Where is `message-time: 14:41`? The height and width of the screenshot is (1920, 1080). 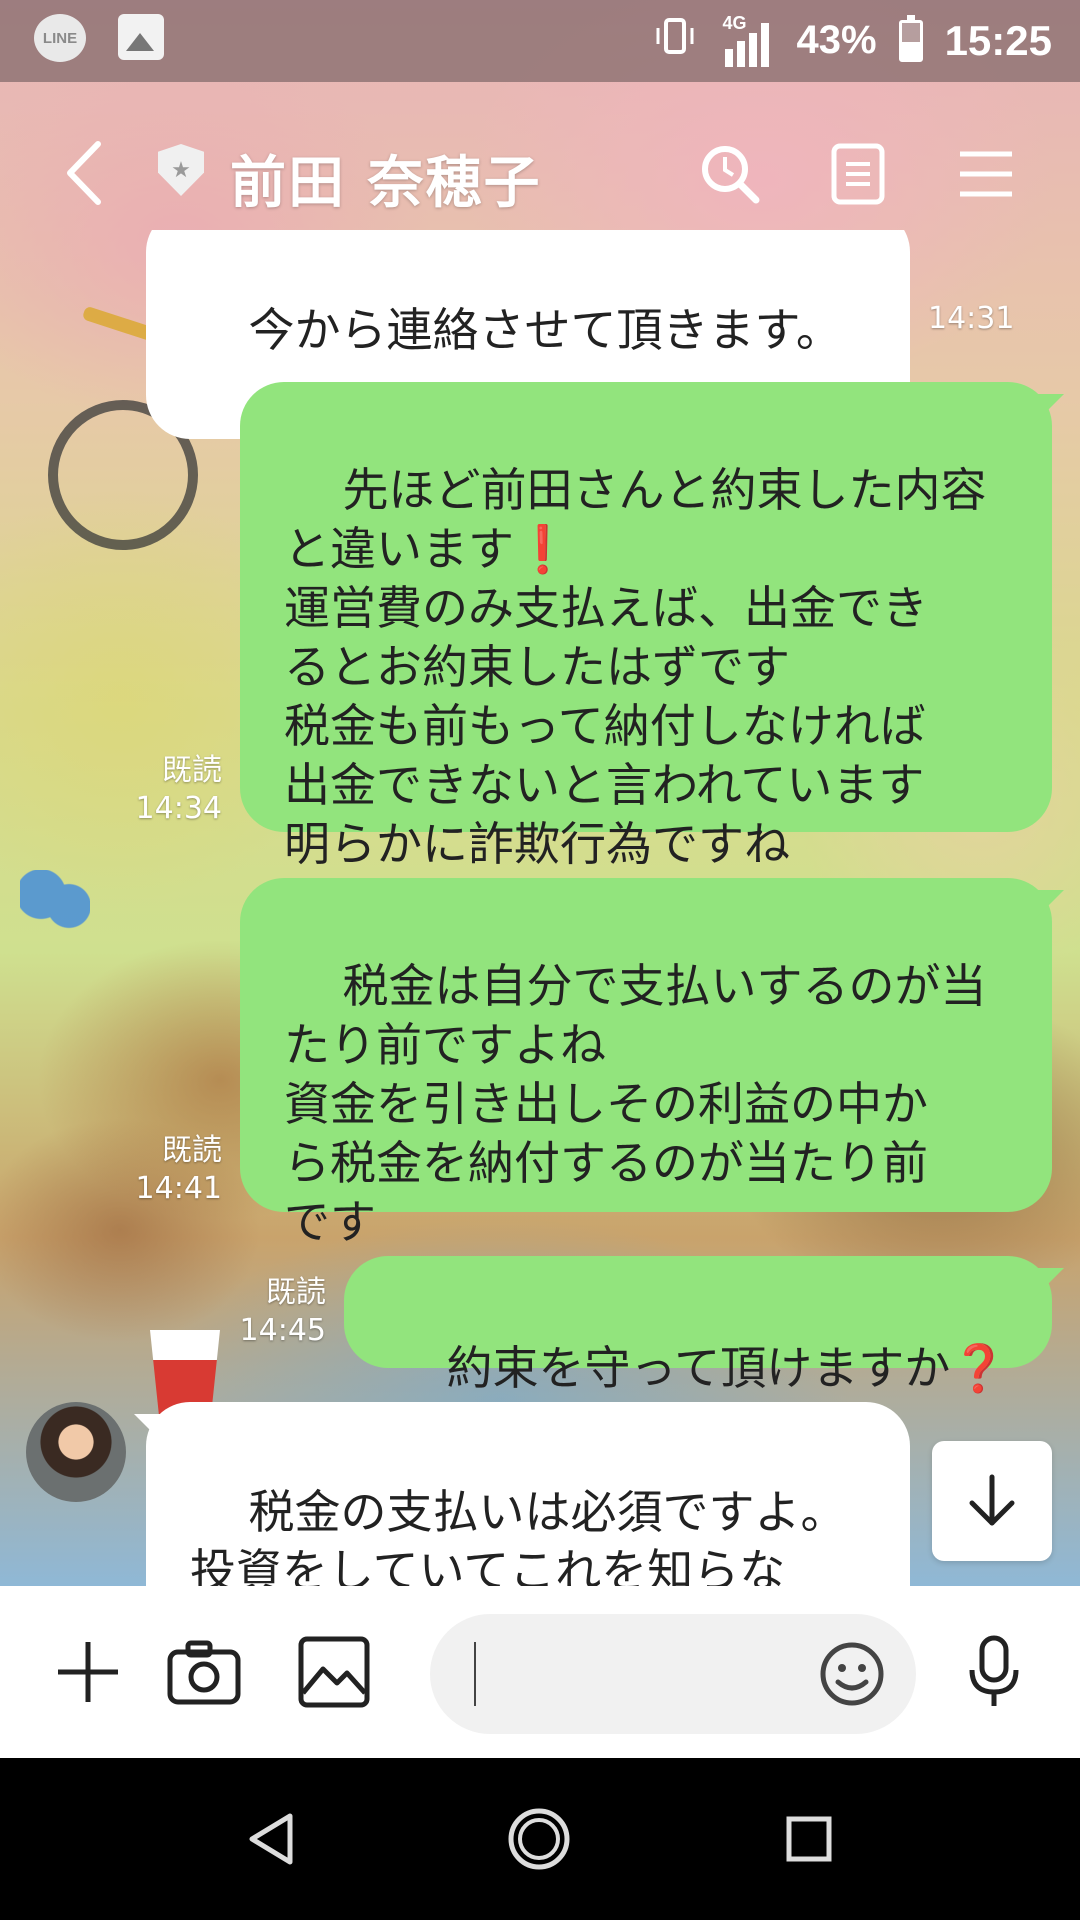 message-time: 14:41 is located at coordinates (178, 1188).